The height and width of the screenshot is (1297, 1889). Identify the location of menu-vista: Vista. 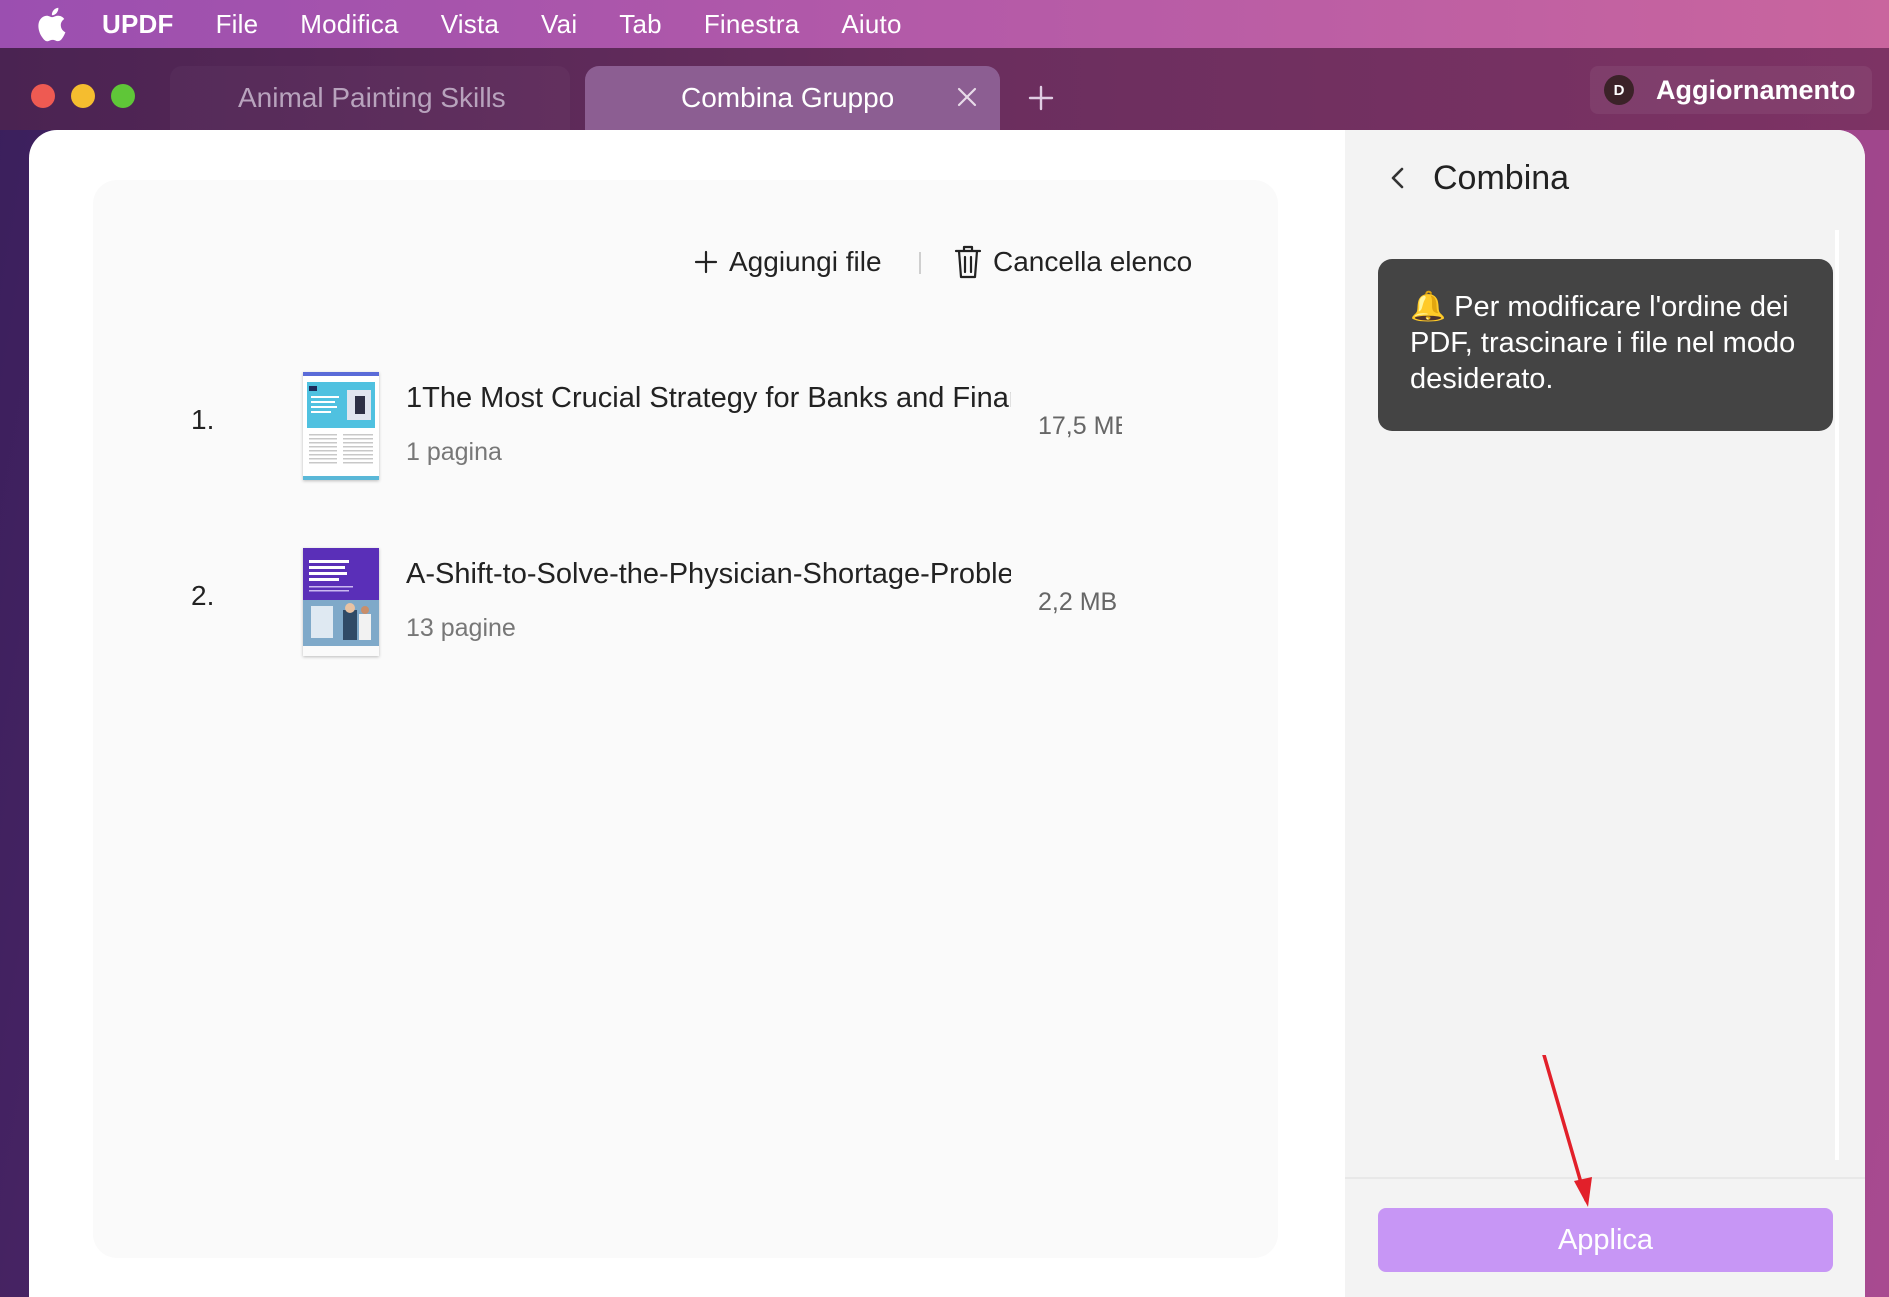
(470, 24).